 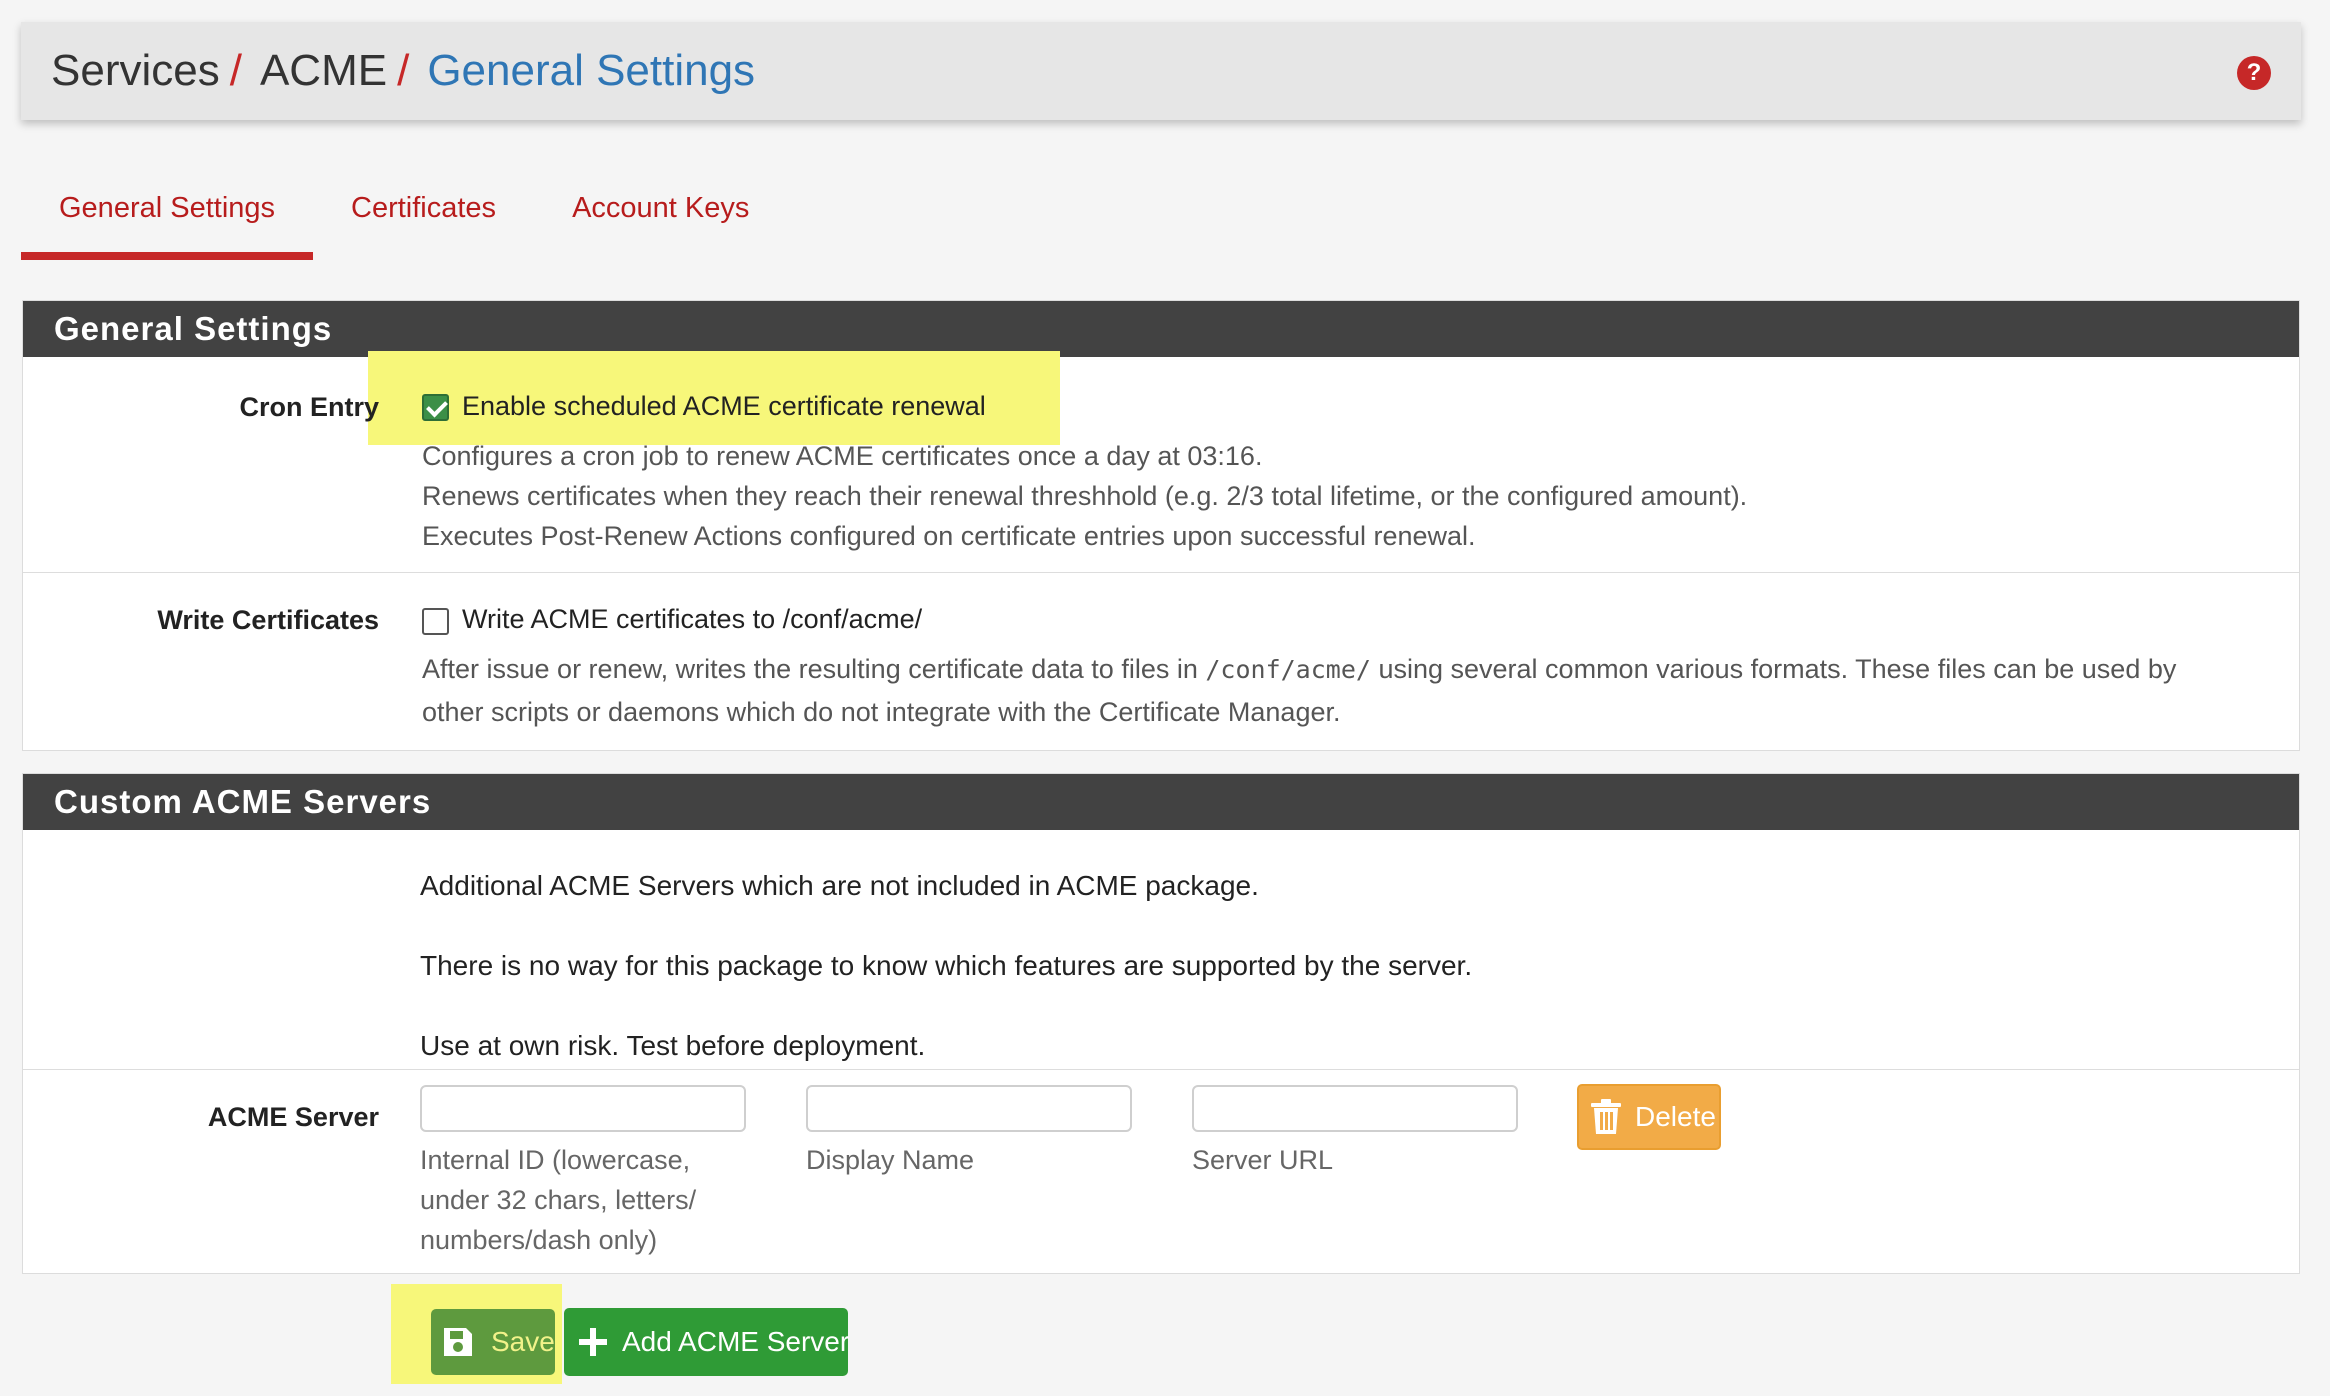 I want to click on conf-acme-path: /conf/acme/, so click(x=1288, y=669).